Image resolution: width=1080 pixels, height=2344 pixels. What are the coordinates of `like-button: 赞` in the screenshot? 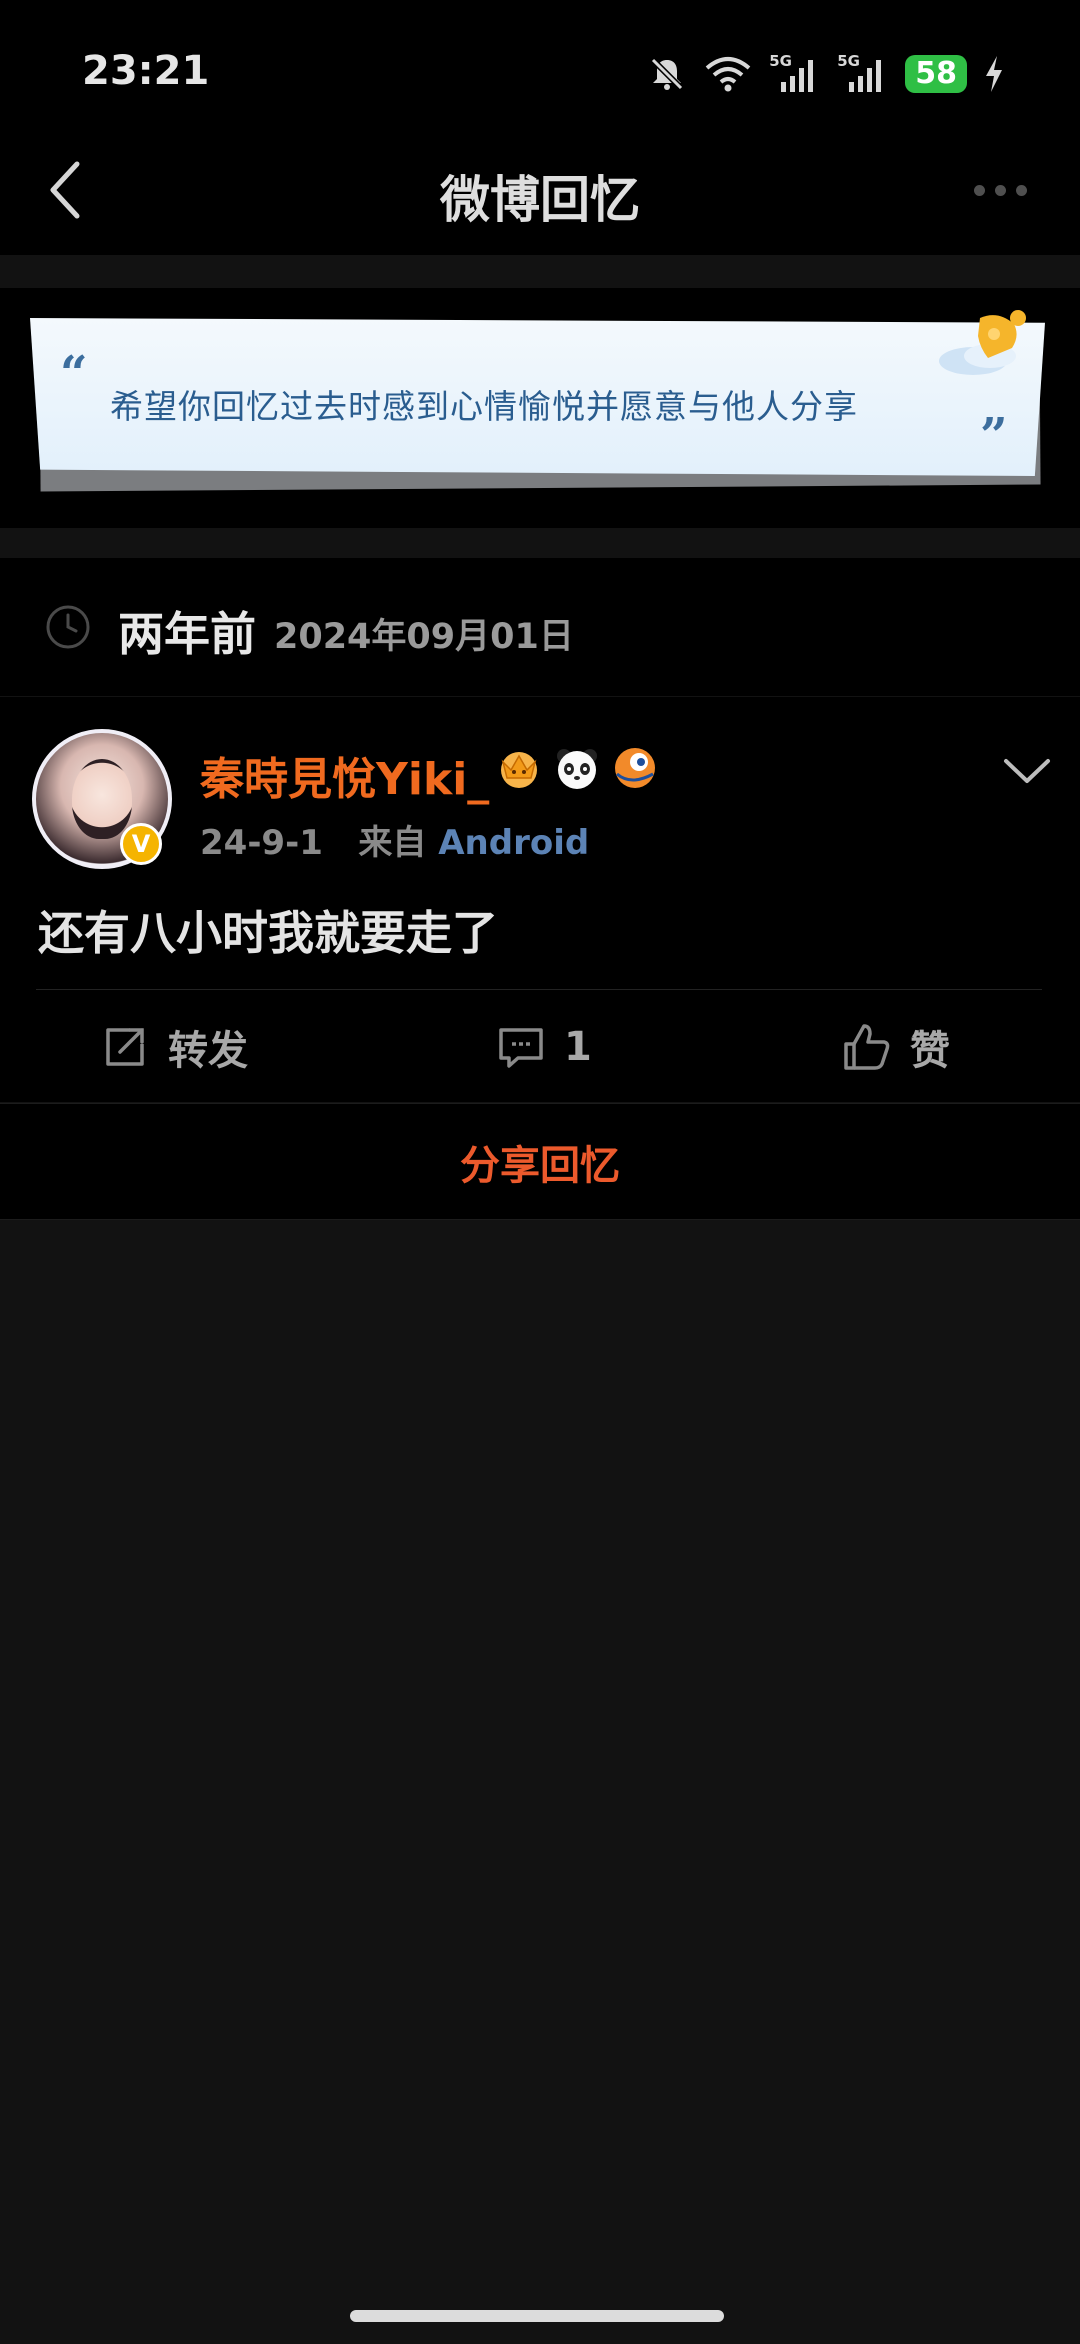 It's located at (895, 1047).